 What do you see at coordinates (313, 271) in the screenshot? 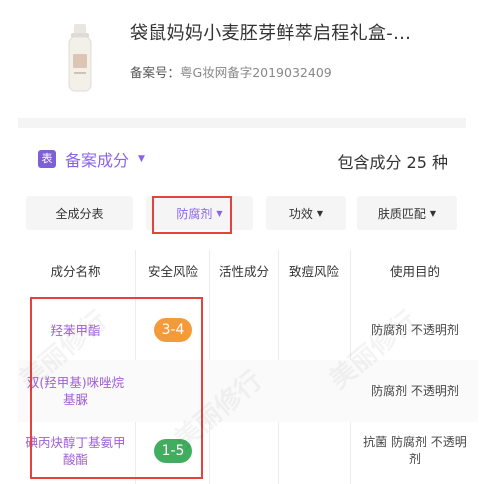
I see `column-header-acne-risk: 致痘风险` at bounding box center [313, 271].